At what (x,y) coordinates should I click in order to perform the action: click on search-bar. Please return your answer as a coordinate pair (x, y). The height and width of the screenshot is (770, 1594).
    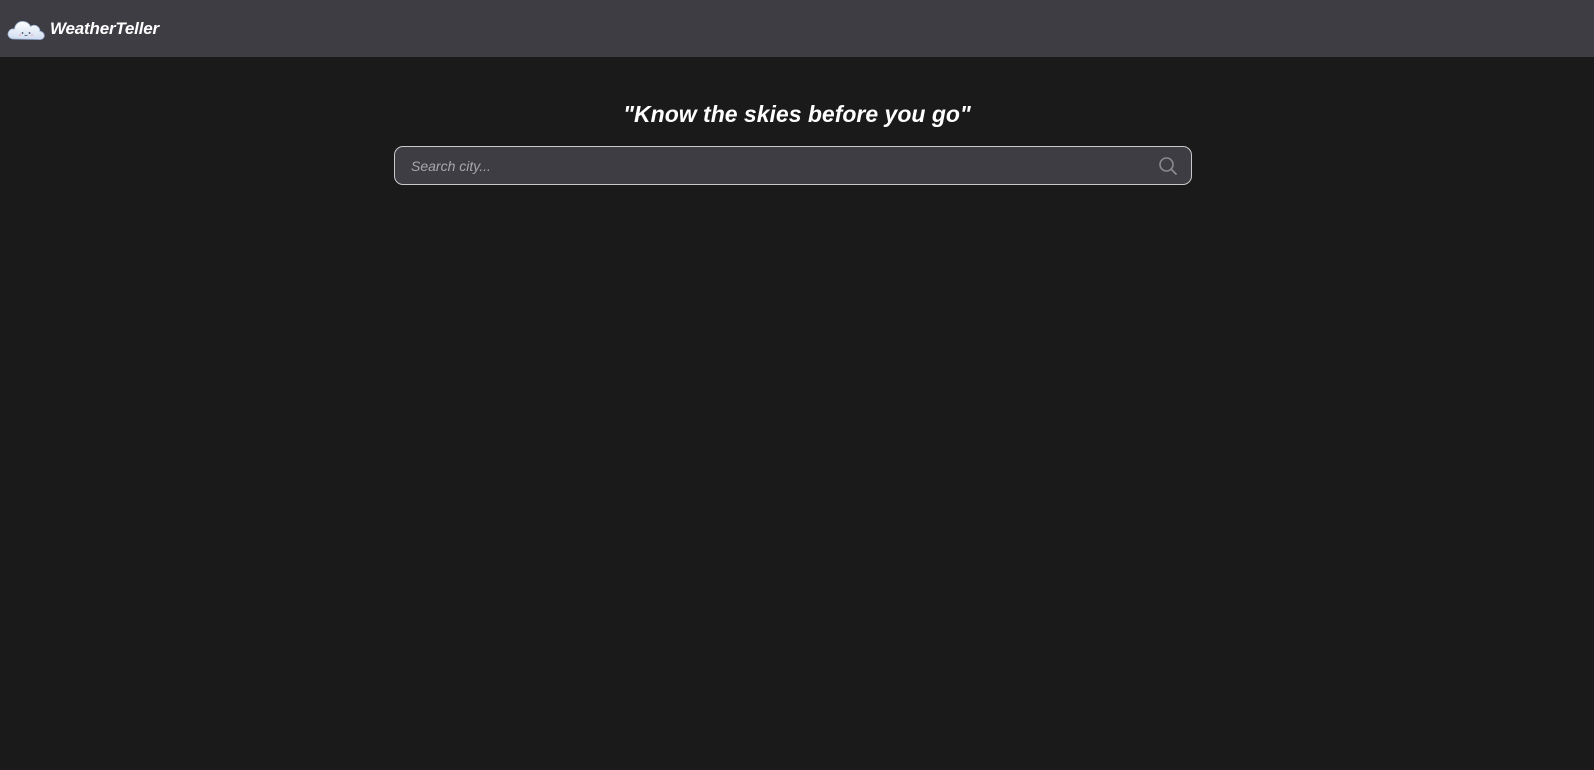
    Looking at the image, I should click on (793, 165).